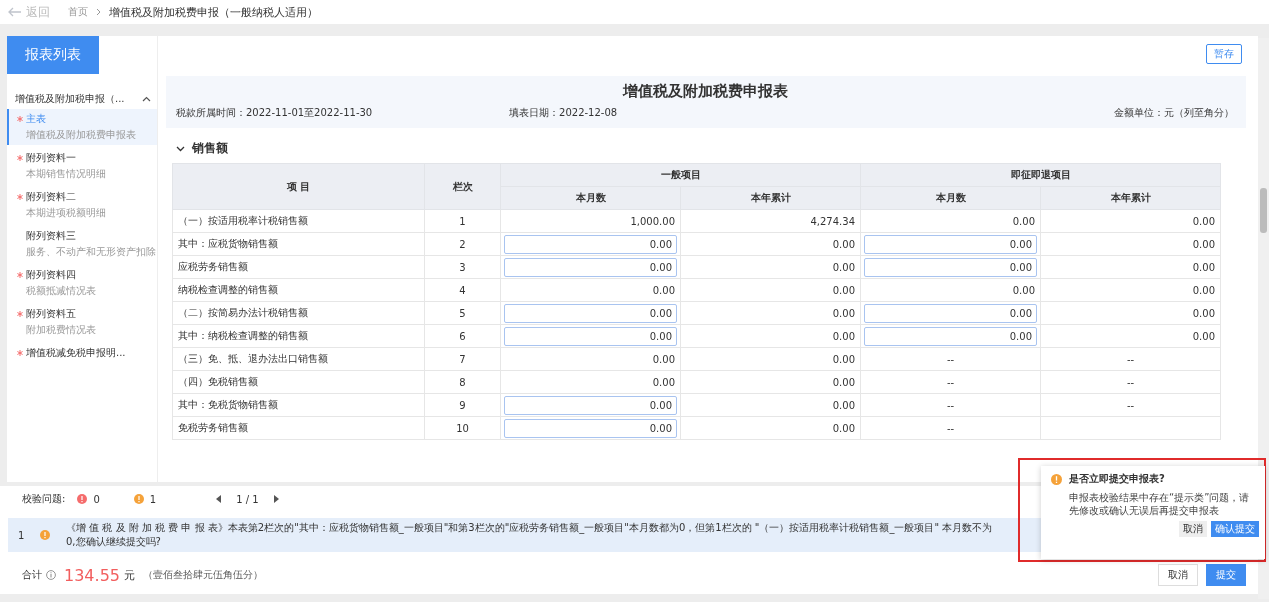 This screenshot has width=1269, height=602. Describe the element at coordinates (145, 499) in the screenshot. I see `warning-count: 1` at that location.